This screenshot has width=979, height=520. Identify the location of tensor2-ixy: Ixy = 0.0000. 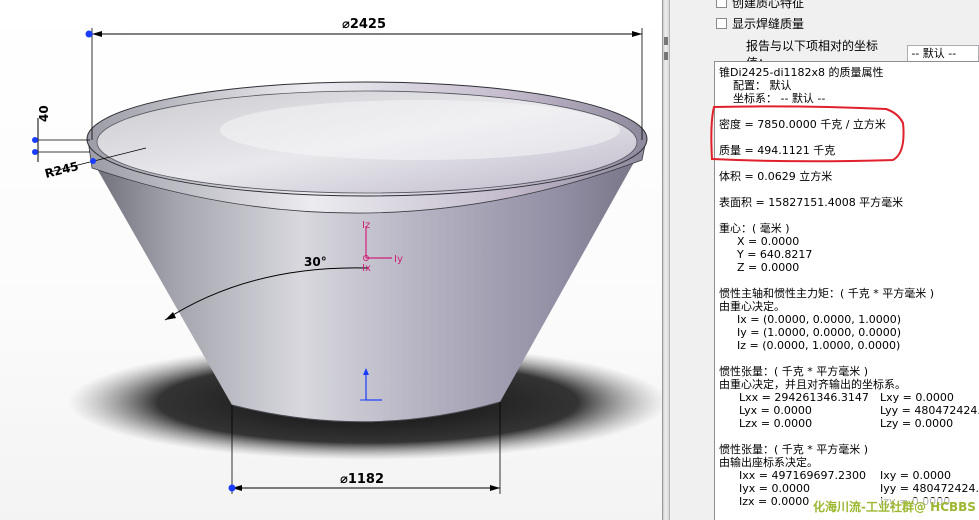
(915, 475).